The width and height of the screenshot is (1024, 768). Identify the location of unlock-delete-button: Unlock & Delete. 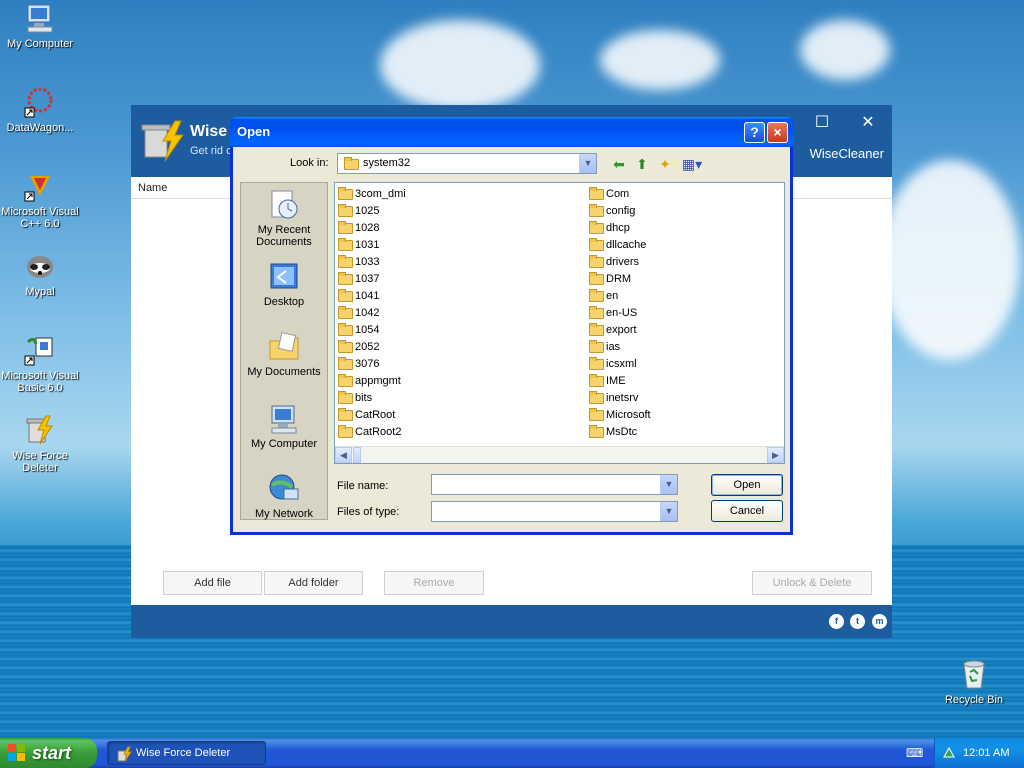
(812, 583).